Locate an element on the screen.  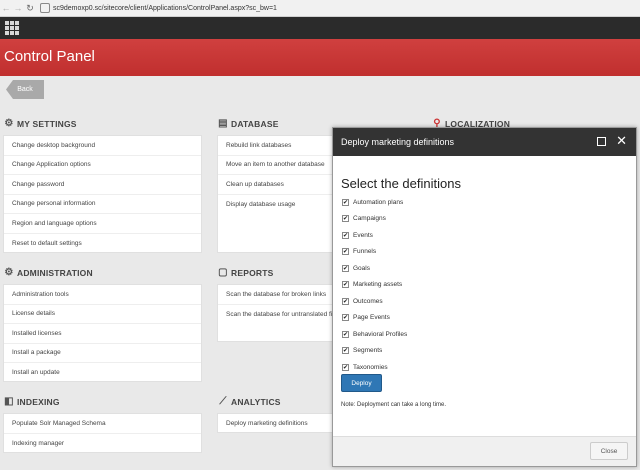
dialog-footer: Close is located at coordinates (484, 451).